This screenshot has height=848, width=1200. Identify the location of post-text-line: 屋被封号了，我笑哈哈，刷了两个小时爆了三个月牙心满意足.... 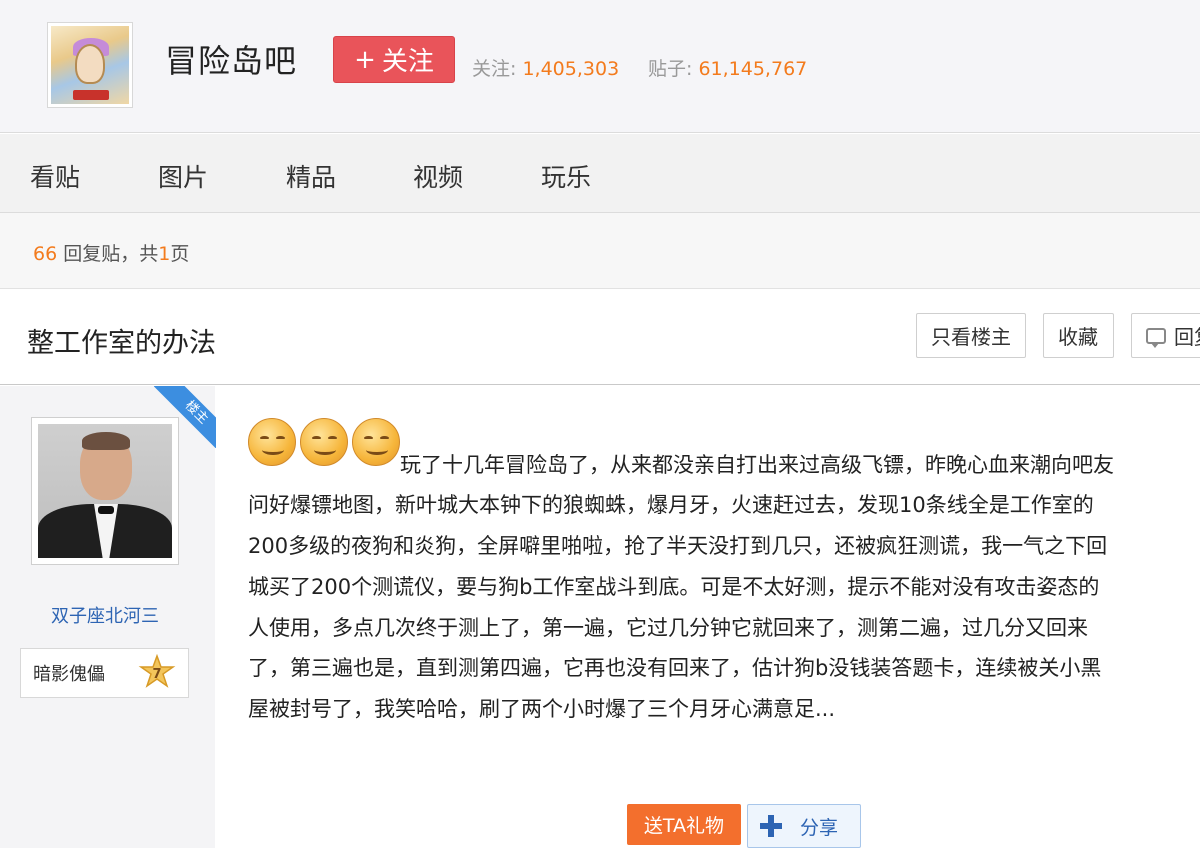
(542, 709).